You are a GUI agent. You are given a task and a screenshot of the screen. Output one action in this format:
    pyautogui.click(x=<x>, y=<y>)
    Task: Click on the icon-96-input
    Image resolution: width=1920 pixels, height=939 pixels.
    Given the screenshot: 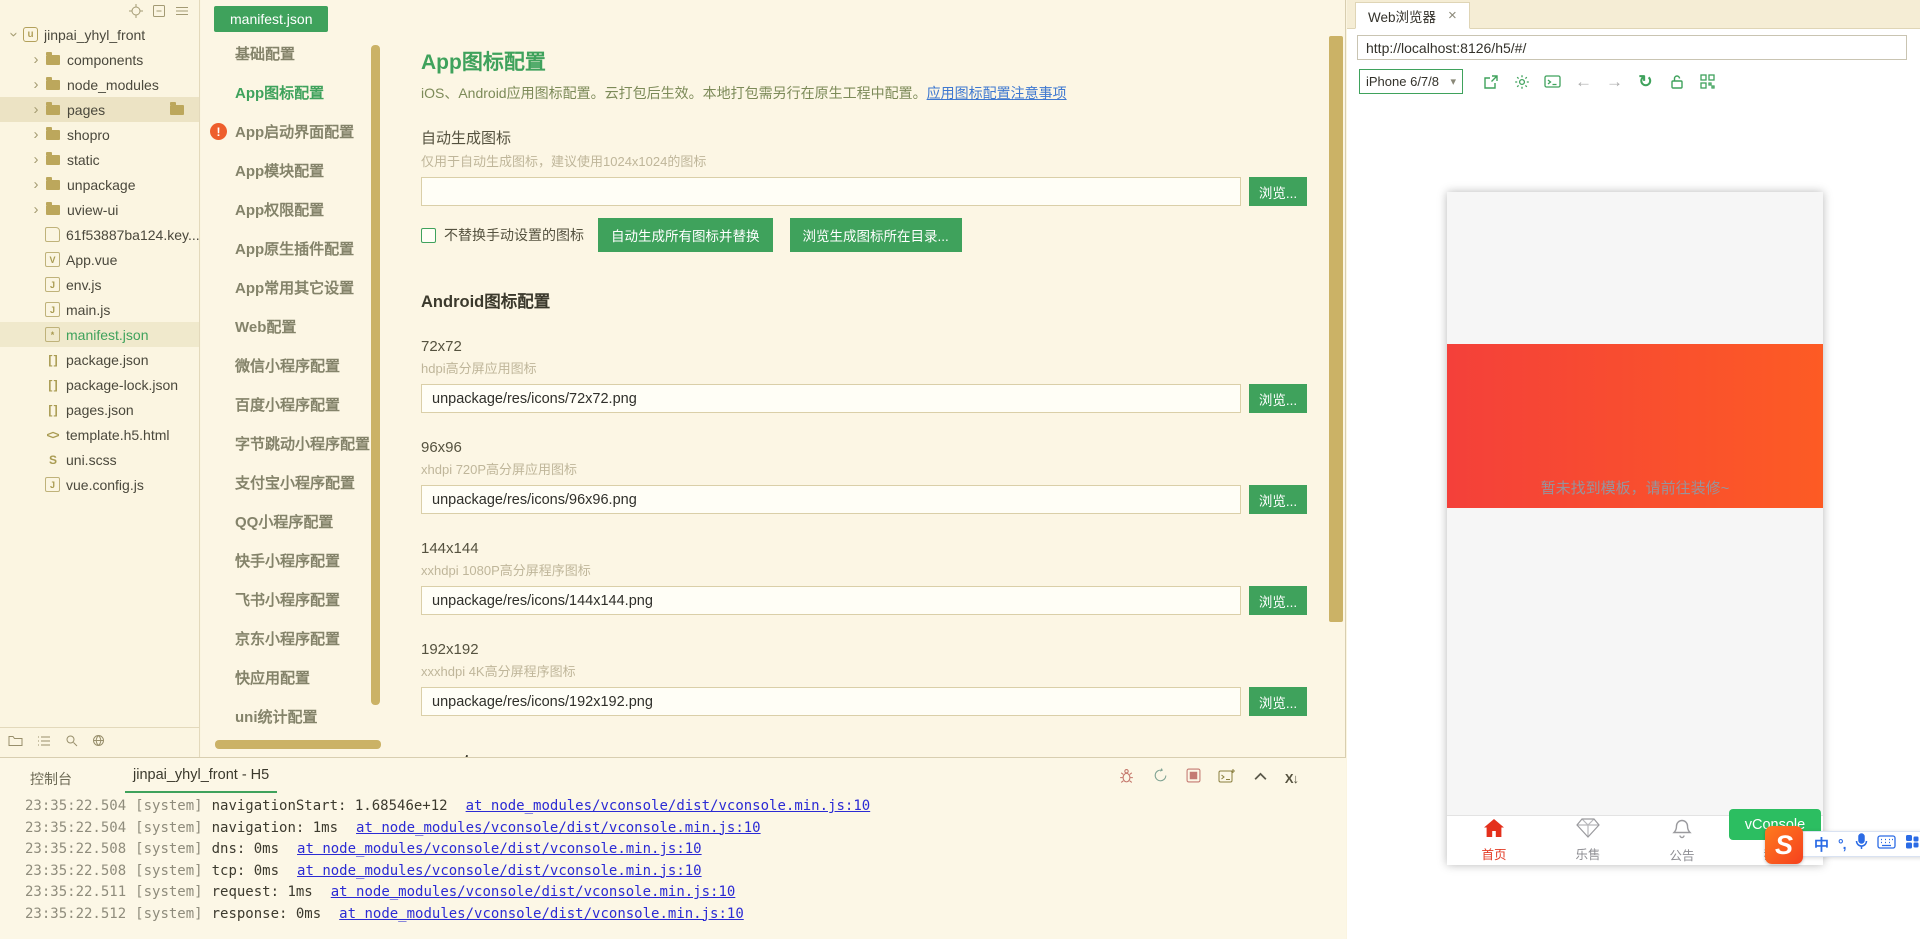 What is the action you would take?
    pyautogui.click(x=831, y=499)
    